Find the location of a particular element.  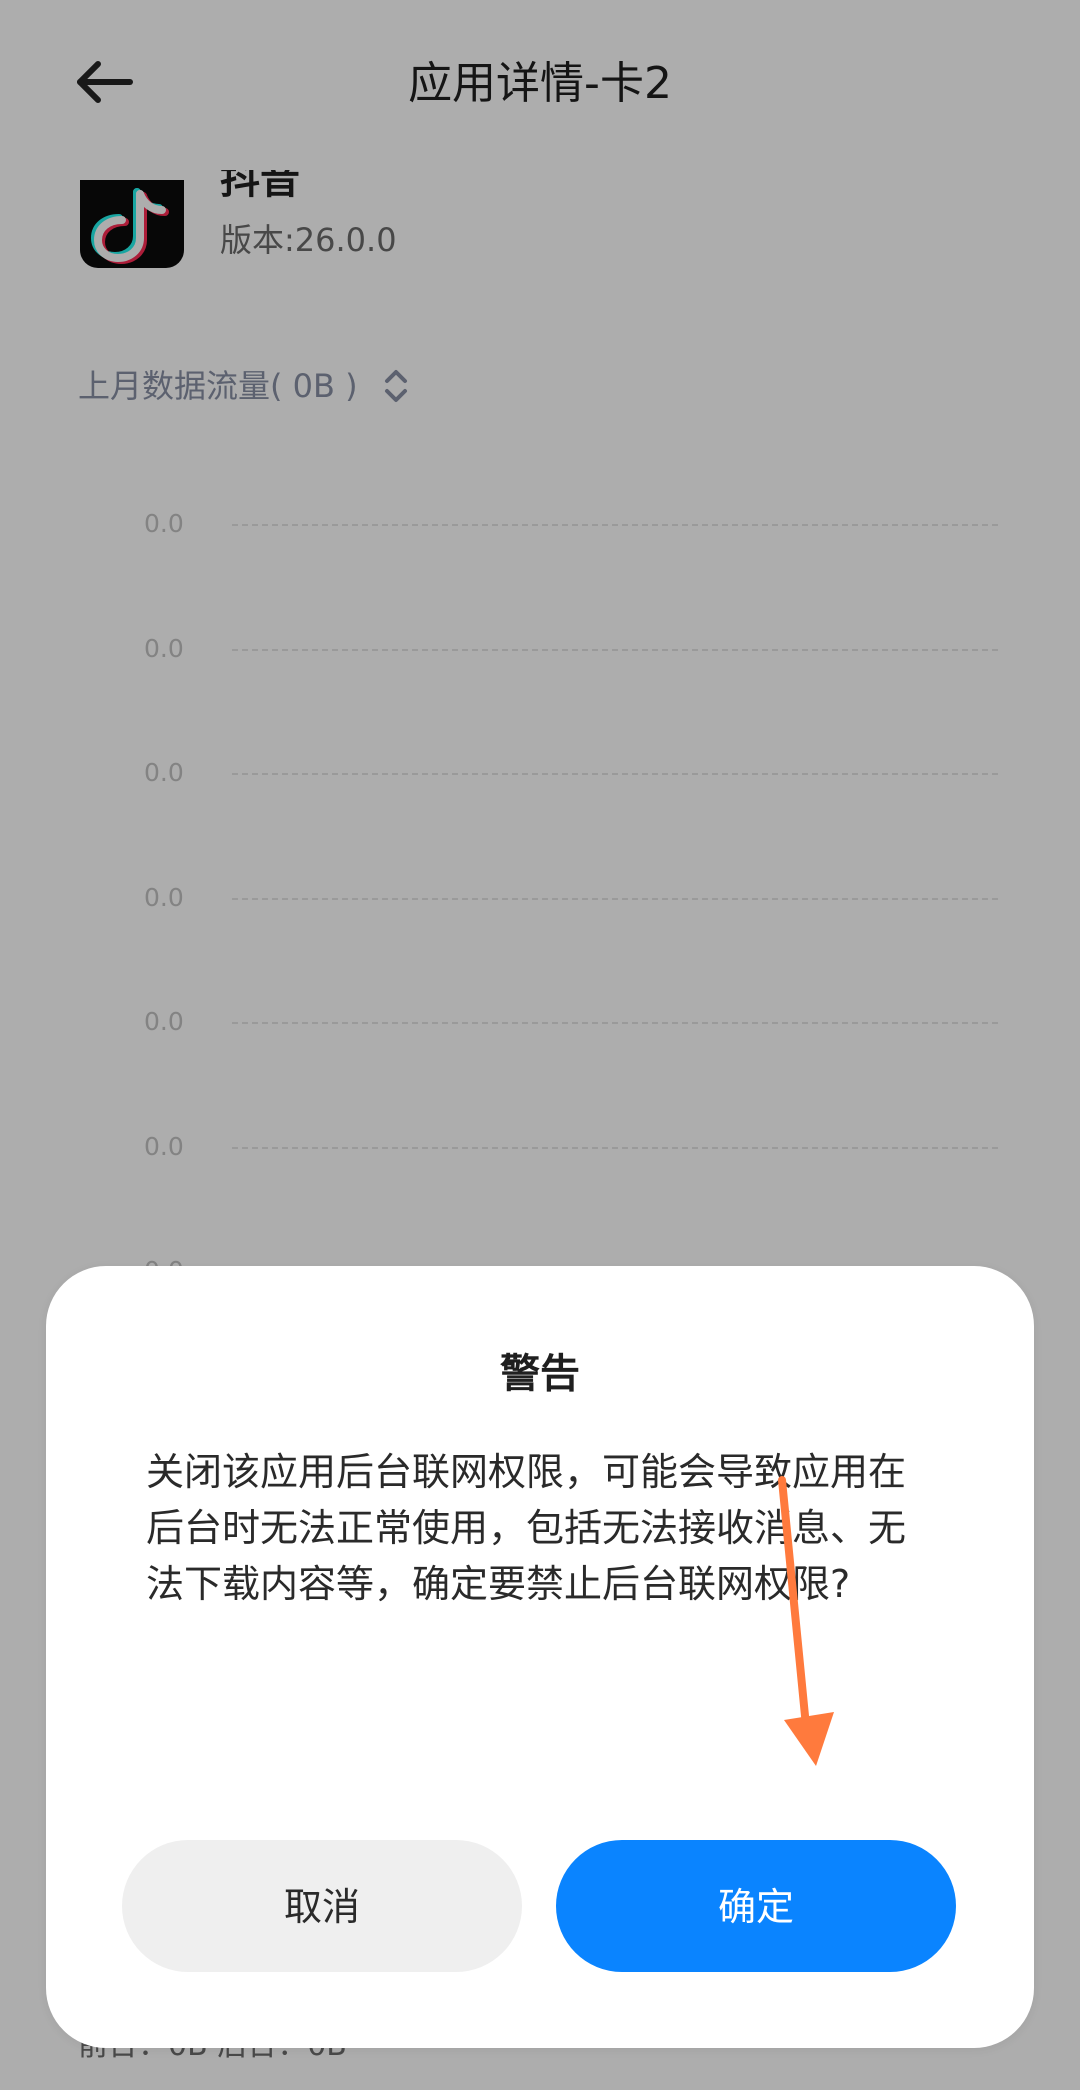

cancel-button: 取消 is located at coordinates (322, 1906).